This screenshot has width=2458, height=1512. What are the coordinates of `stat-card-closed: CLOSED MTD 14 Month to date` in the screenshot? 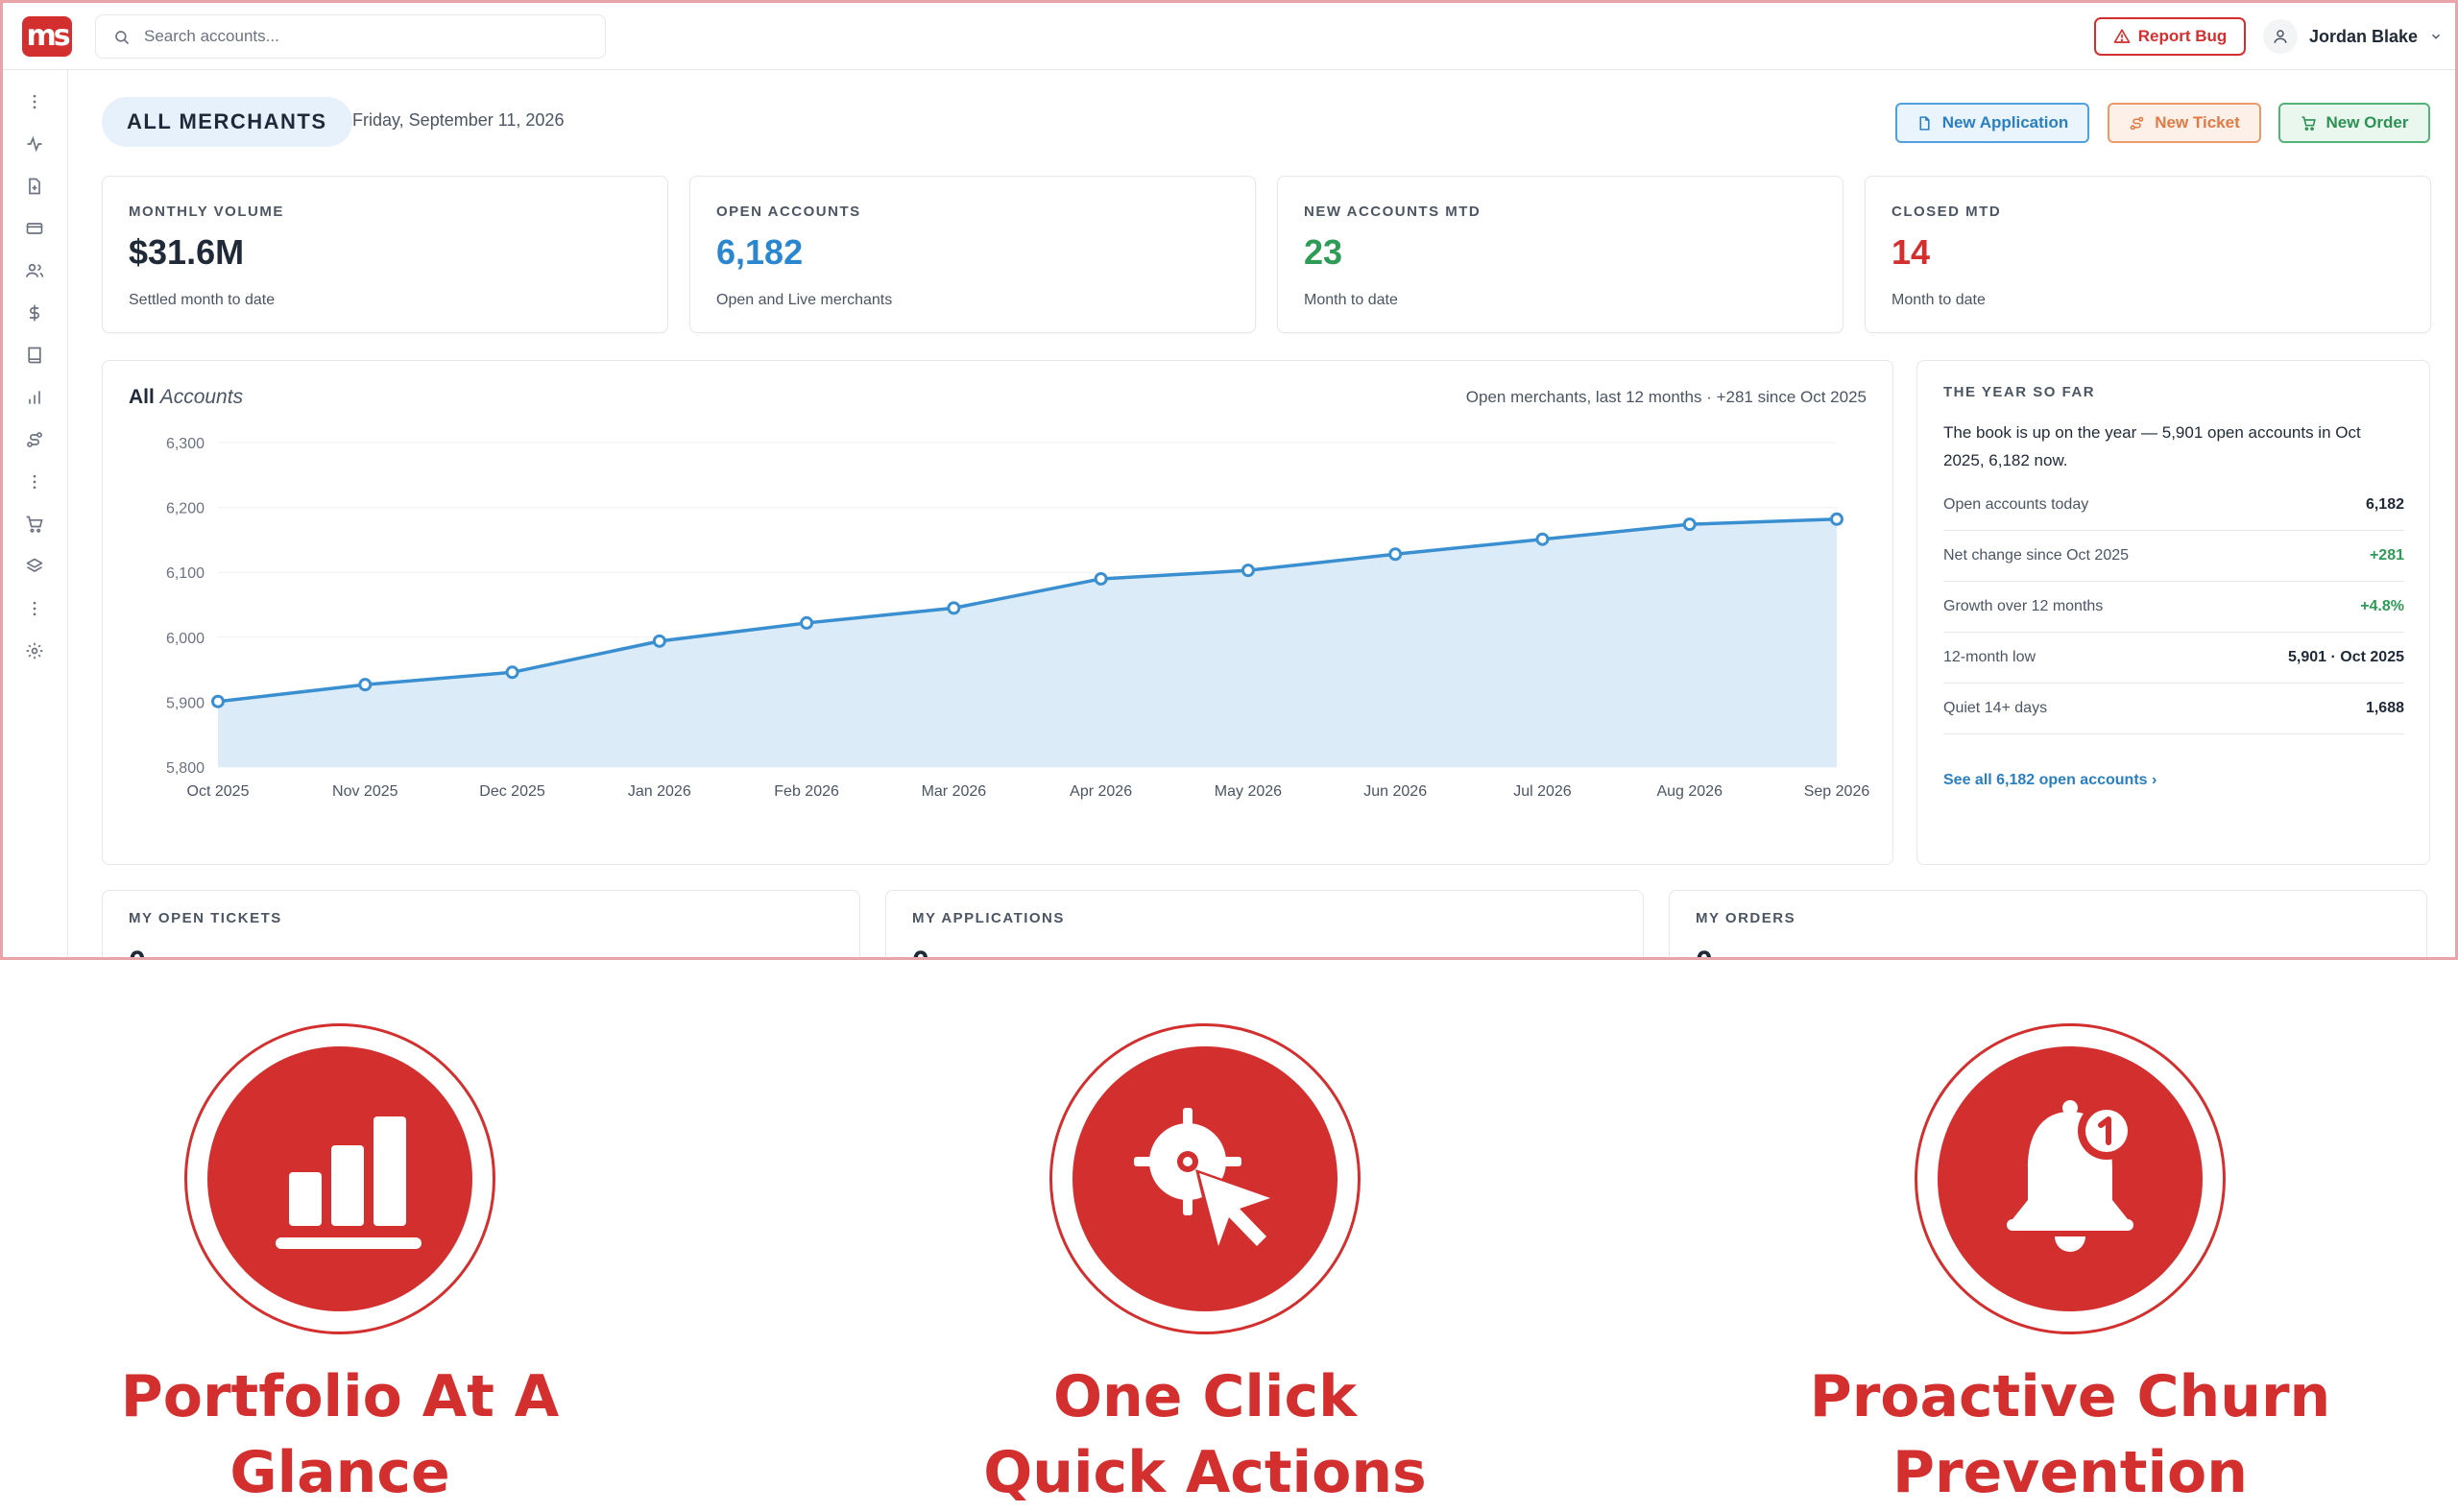 It's located at (2148, 254).